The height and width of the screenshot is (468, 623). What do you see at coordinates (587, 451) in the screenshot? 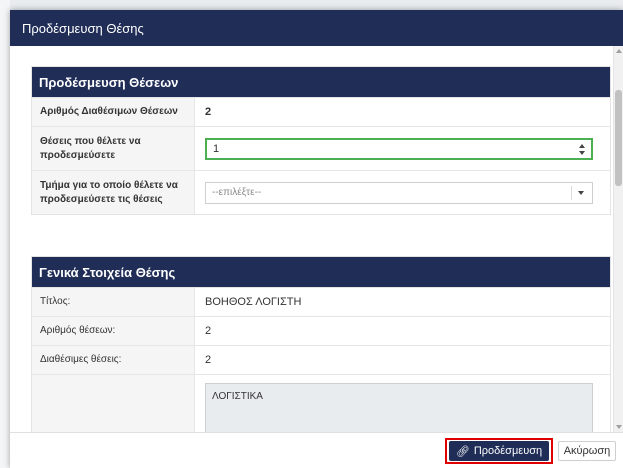
I see `cancel-button: Ακύρωση` at bounding box center [587, 451].